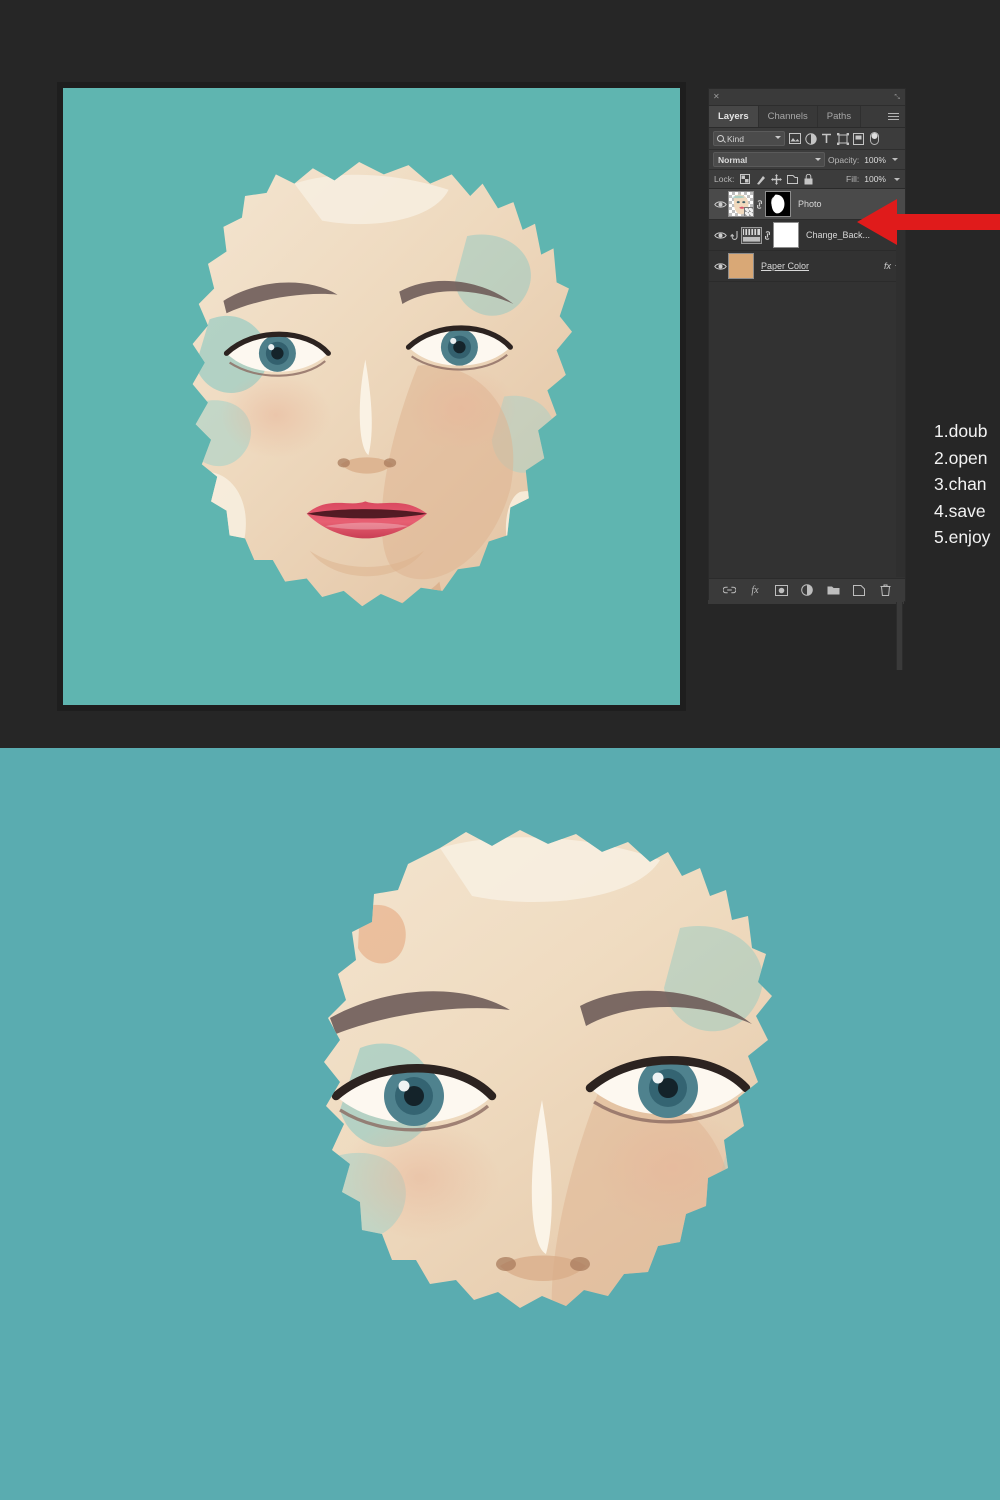  I want to click on solid-color-swatch-thumbnail, so click(741, 266).